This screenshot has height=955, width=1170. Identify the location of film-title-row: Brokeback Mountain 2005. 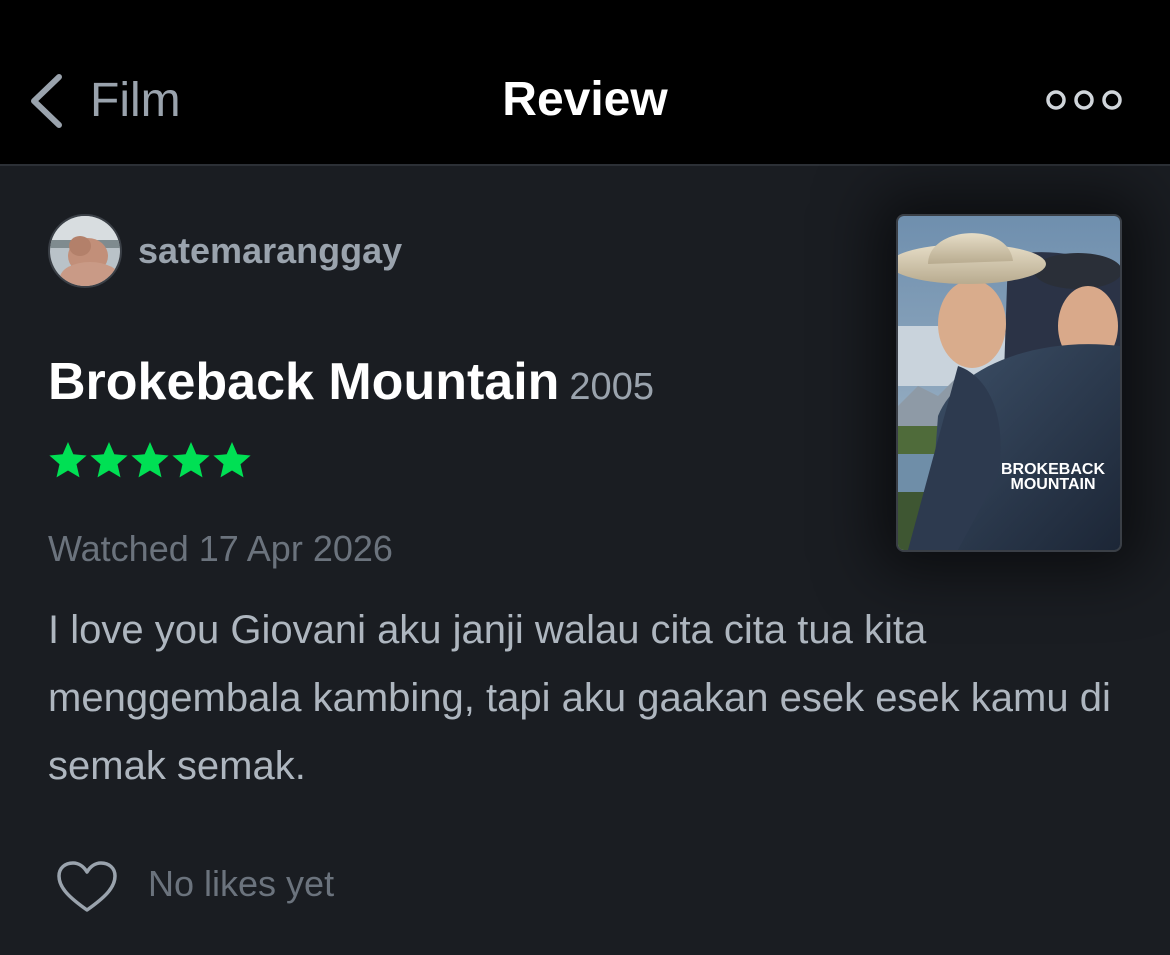
(351, 384).